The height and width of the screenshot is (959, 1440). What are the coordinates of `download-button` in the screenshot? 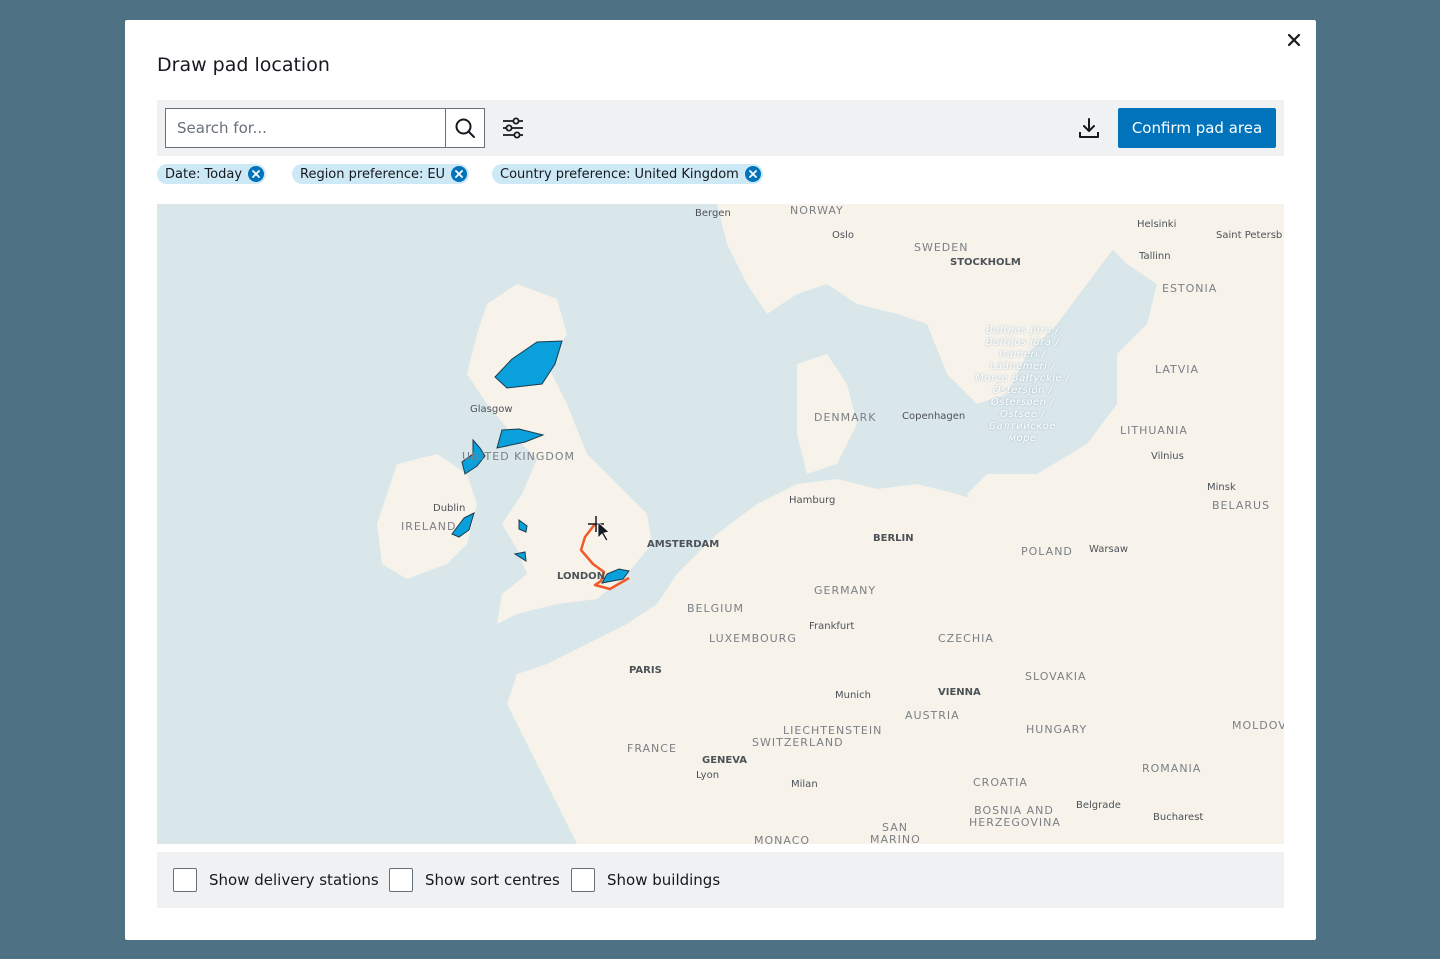 It's located at (1089, 128).